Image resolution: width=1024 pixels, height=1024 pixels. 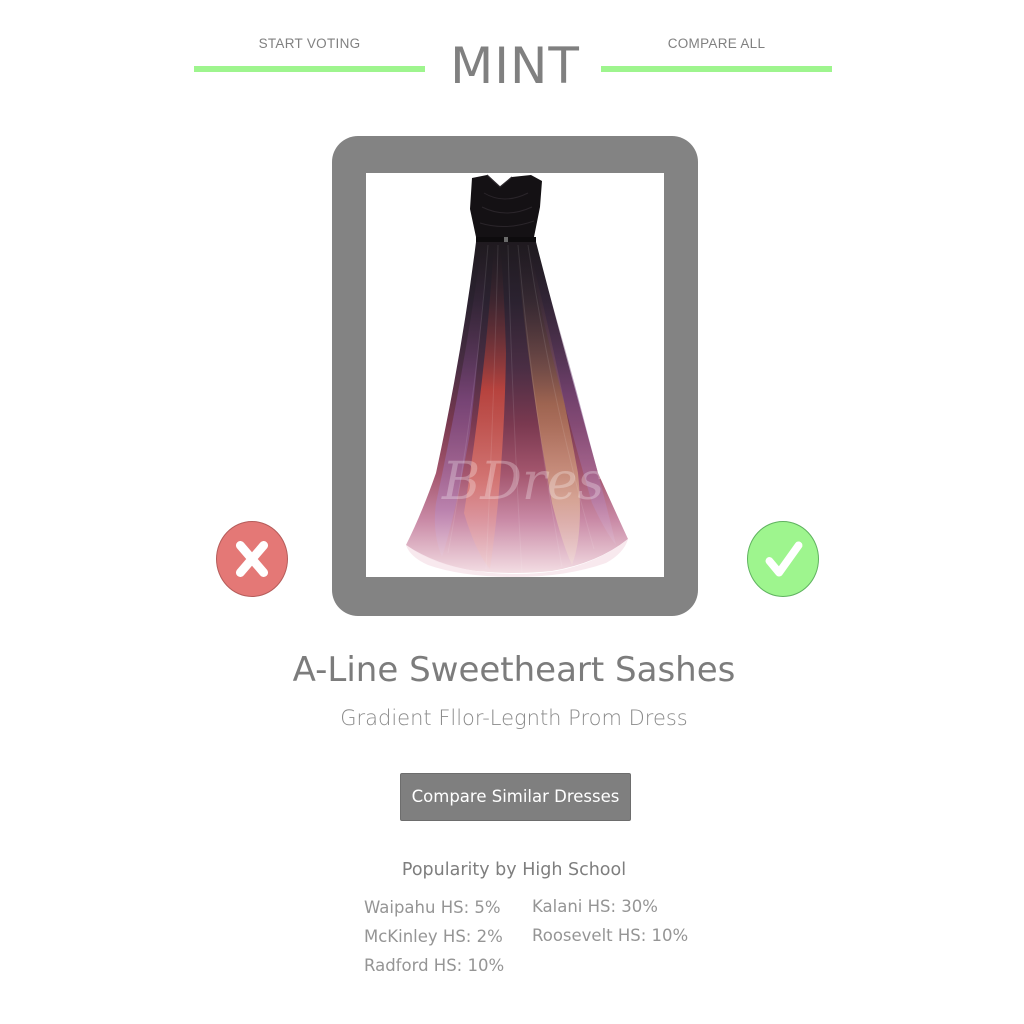 I want to click on reject-button, so click(x=252, y=559).